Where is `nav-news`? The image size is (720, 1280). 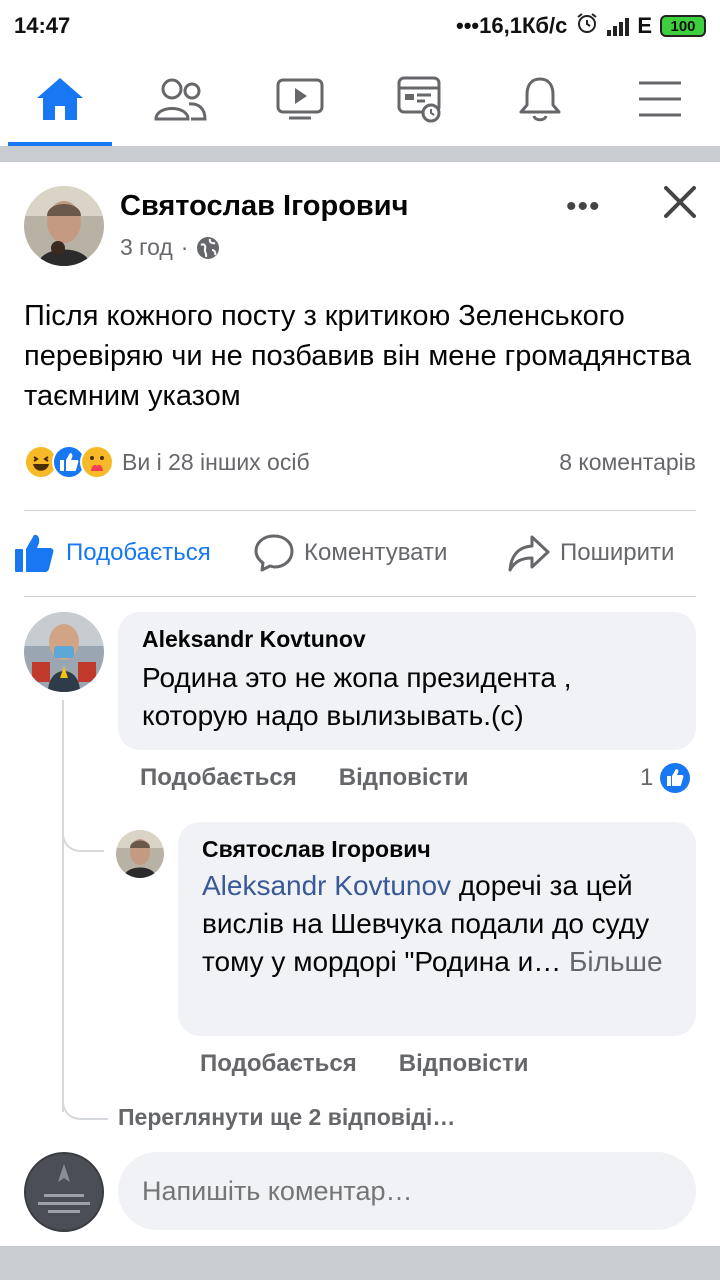 nav-news is located at coordinates (420, 99).